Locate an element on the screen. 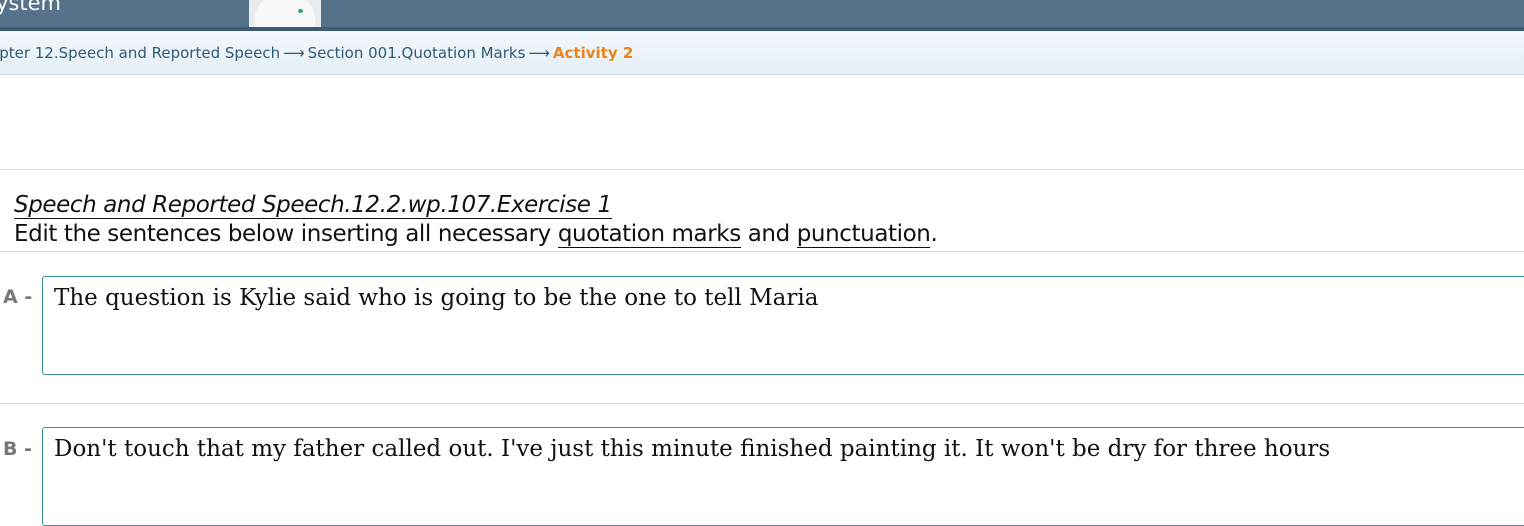 The height and width of the screenshot is (526, 1524). instruction-keyword-quotation-marks: quotation marks is located at coordinates (649, 234).